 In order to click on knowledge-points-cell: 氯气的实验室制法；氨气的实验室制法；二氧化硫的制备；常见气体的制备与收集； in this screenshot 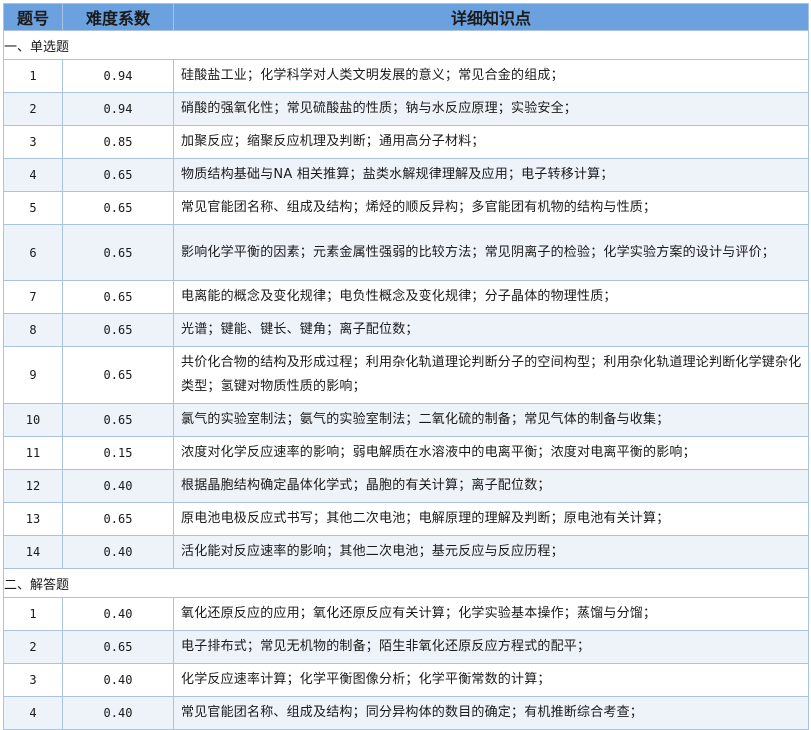, I will do `click(491, 420)`.